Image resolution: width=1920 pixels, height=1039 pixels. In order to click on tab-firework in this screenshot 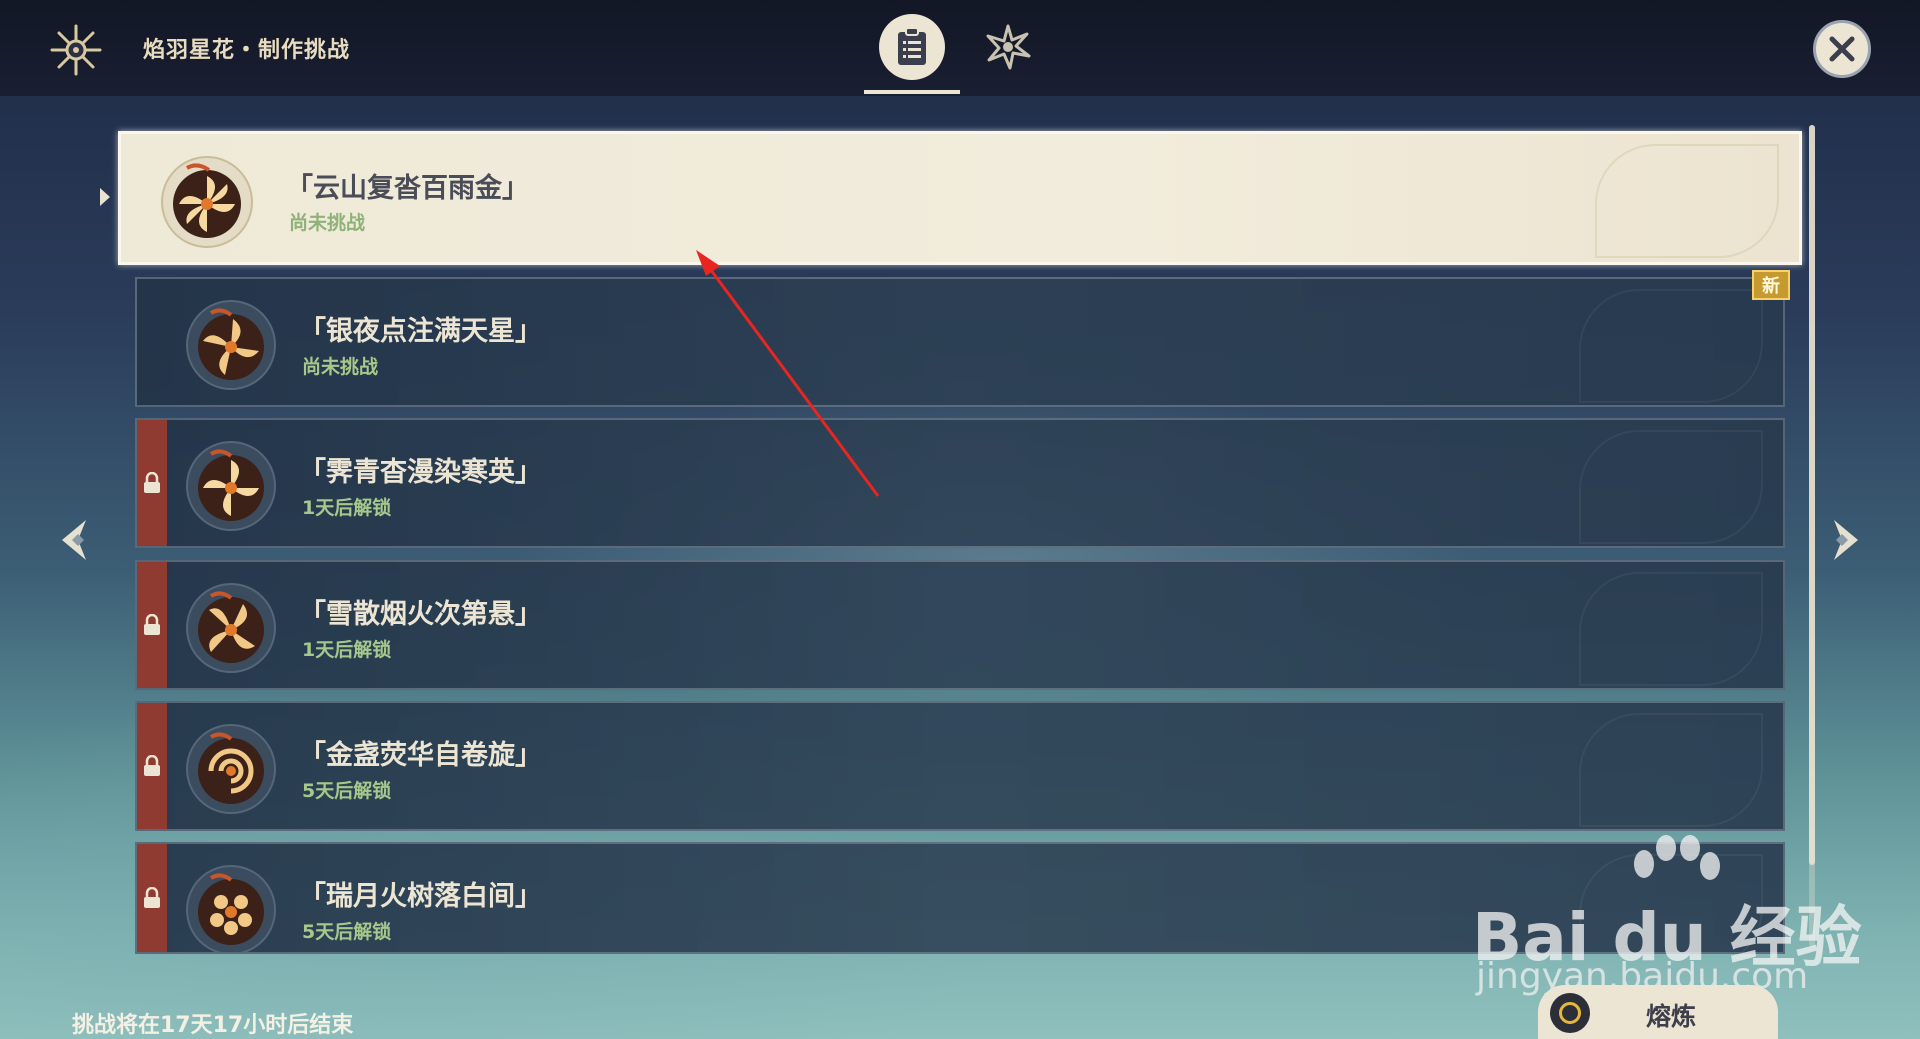, I will do `click(1008, 47)`.